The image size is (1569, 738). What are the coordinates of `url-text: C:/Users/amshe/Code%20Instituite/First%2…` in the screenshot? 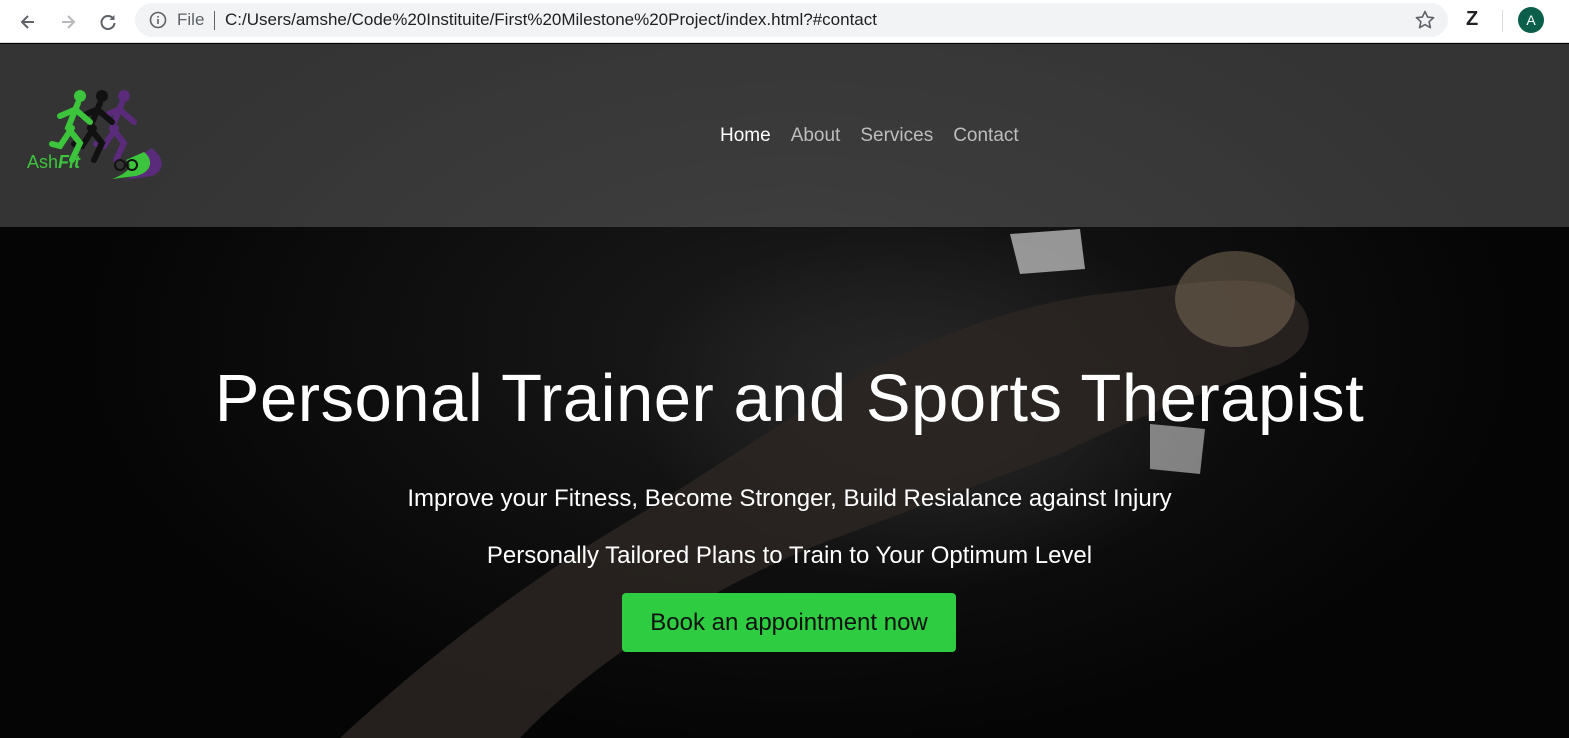 It's located at (551, 20).